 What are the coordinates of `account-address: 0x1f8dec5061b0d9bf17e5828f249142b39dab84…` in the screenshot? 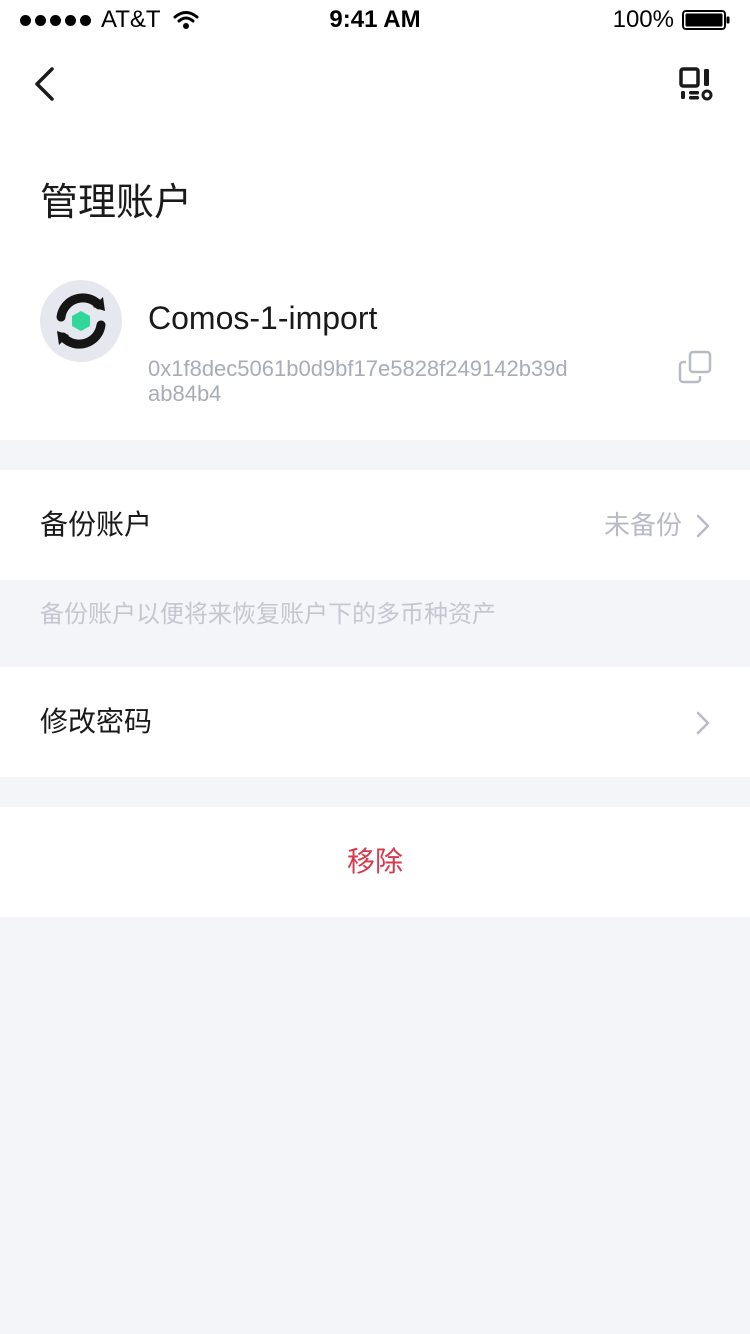 It's located at (358, 381).